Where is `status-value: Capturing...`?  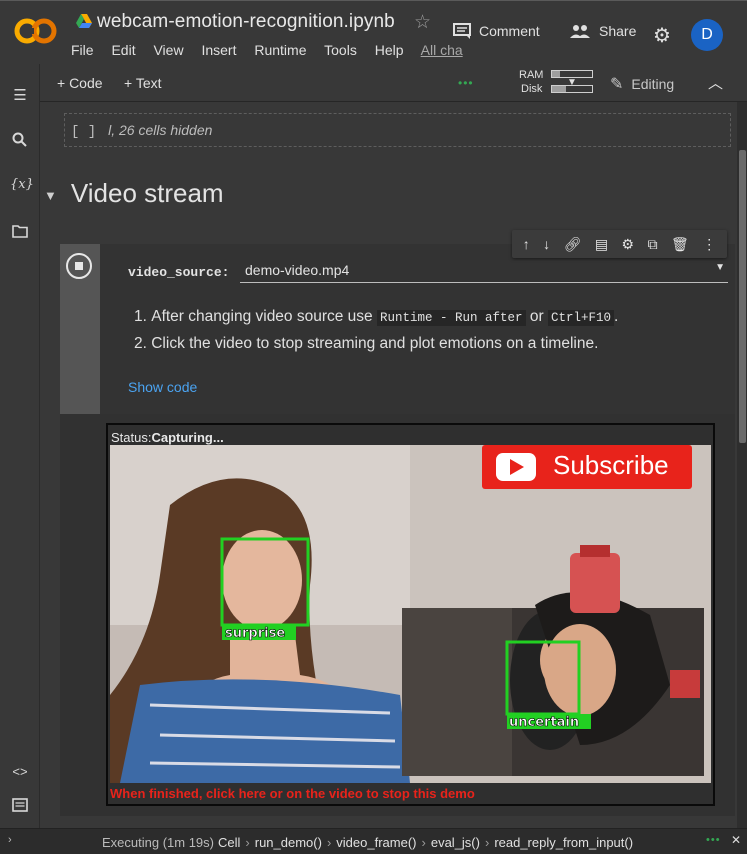 status-value: Capturing... is located at coordinates (187, 437).